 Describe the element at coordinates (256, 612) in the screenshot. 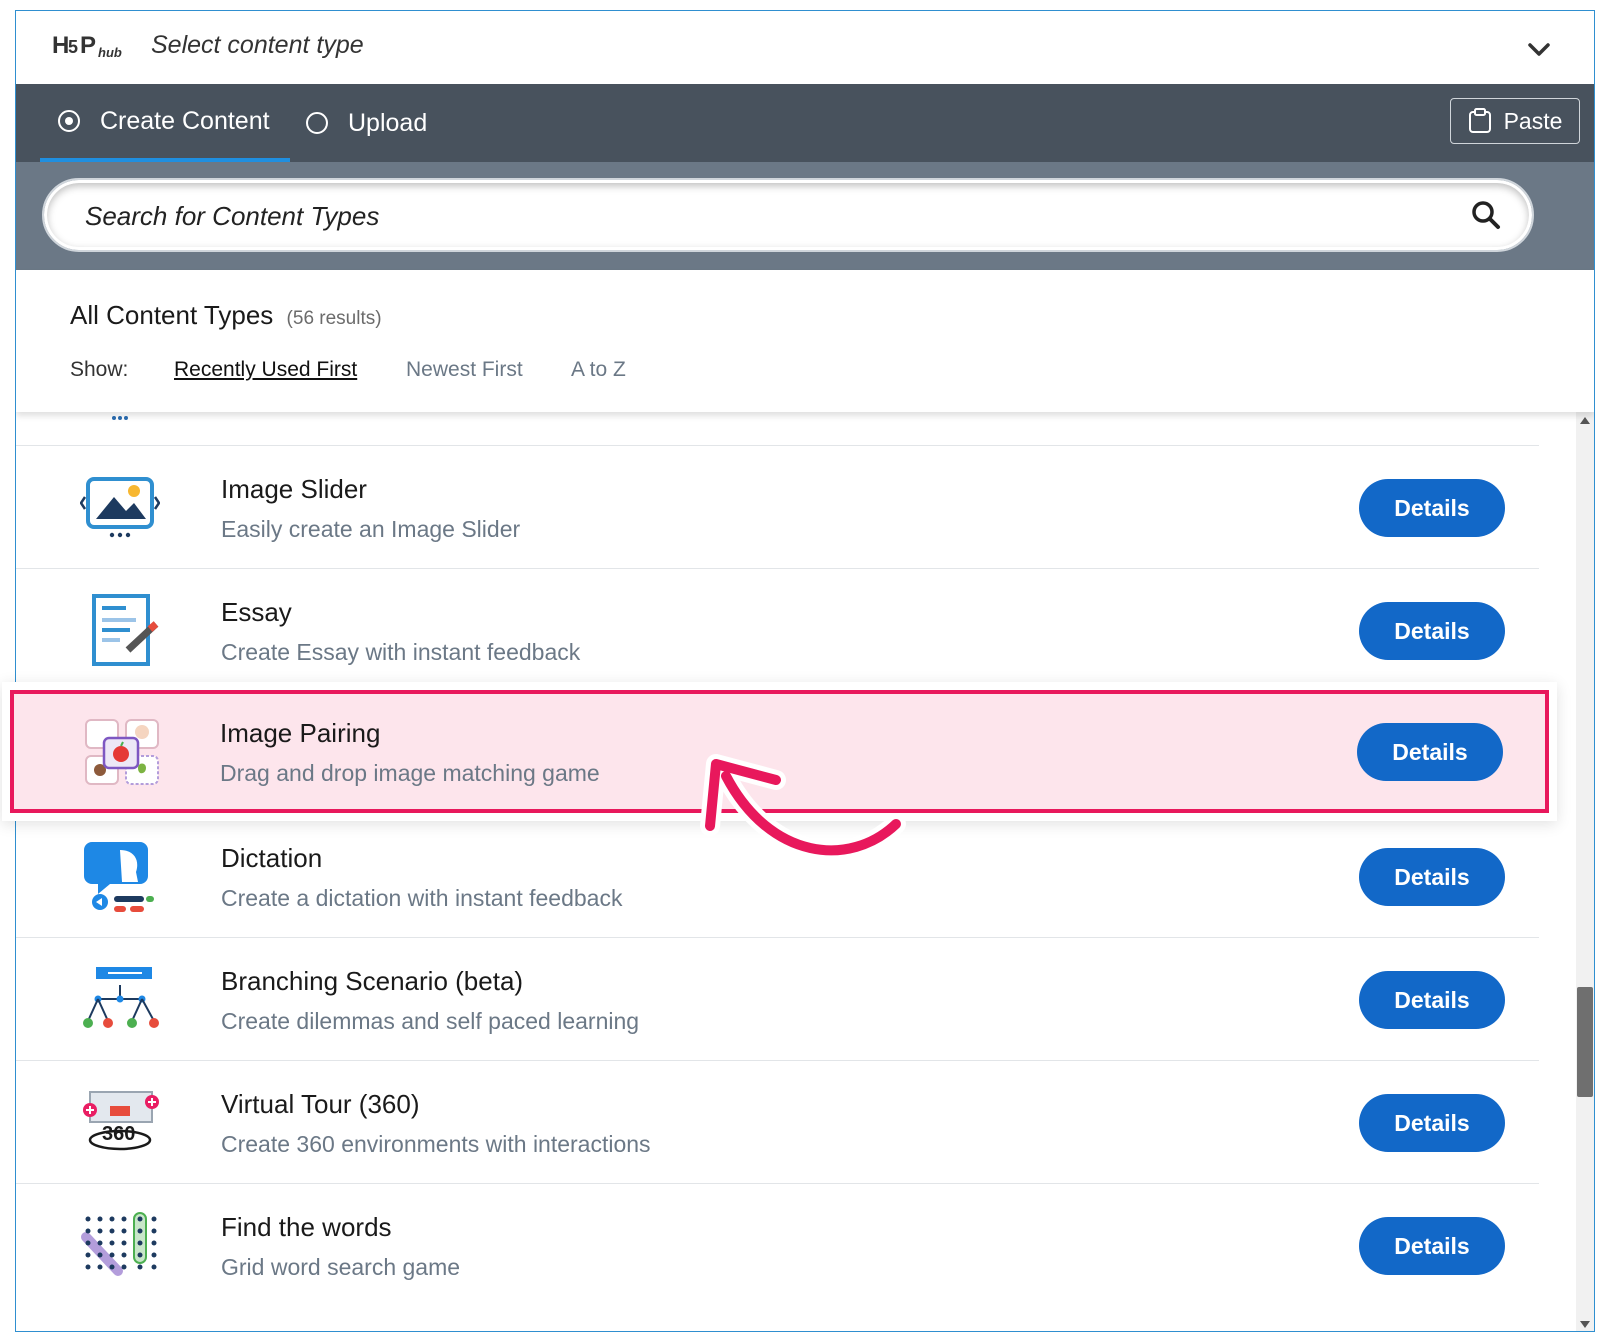

I see `item-title: Essay` at that location.